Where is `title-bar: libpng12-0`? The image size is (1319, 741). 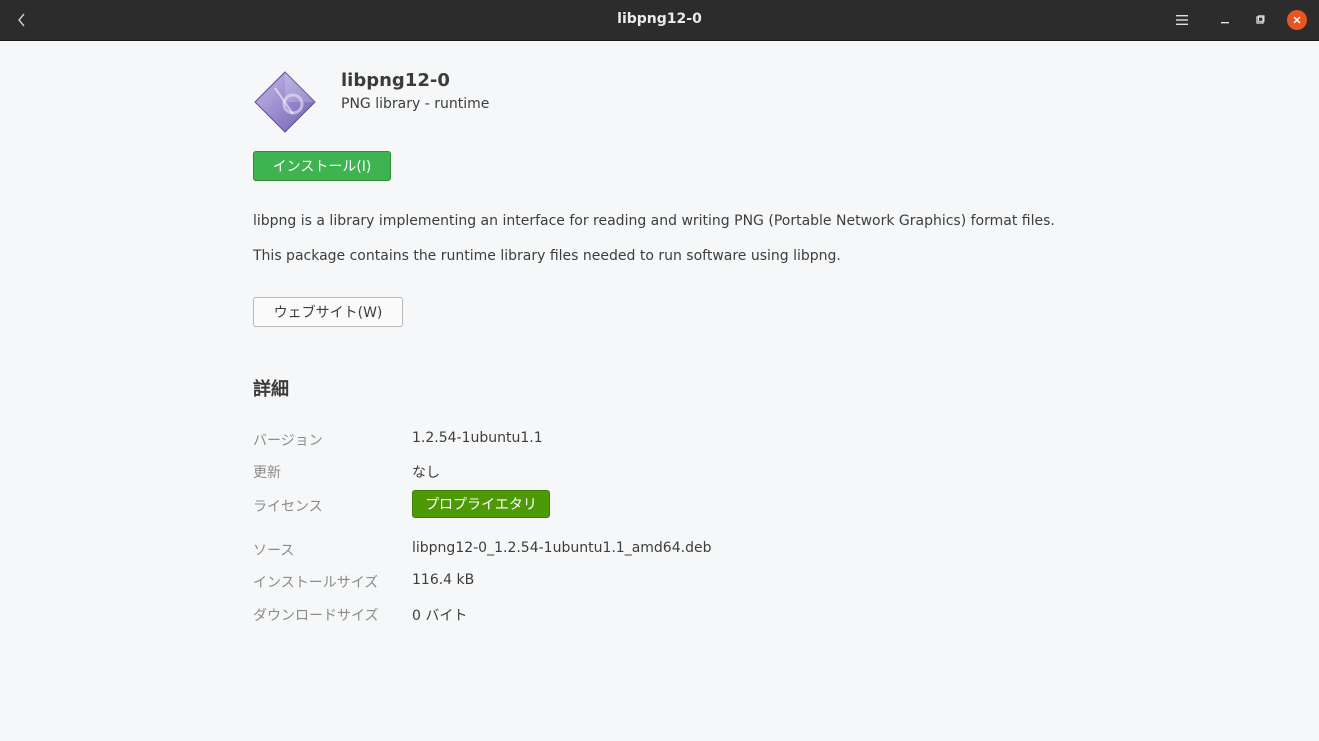
title-bar: libpng12-0 is located at coordinates (659, 20).